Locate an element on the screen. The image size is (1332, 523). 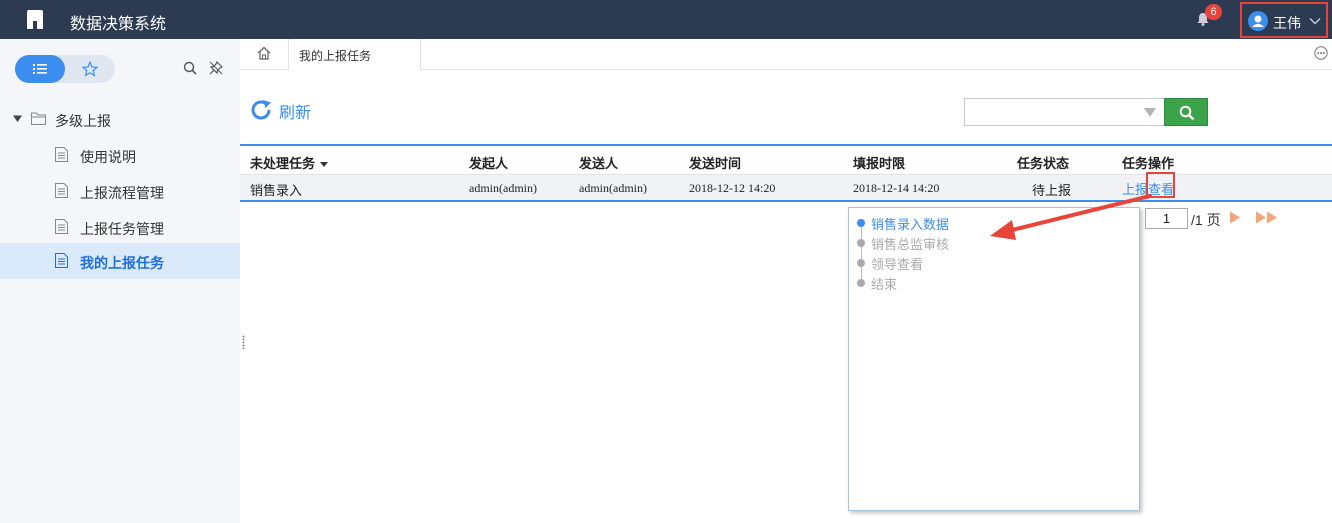
tab-my-report-tasks: 我的上报任务 is located at coordinates (354, 54).